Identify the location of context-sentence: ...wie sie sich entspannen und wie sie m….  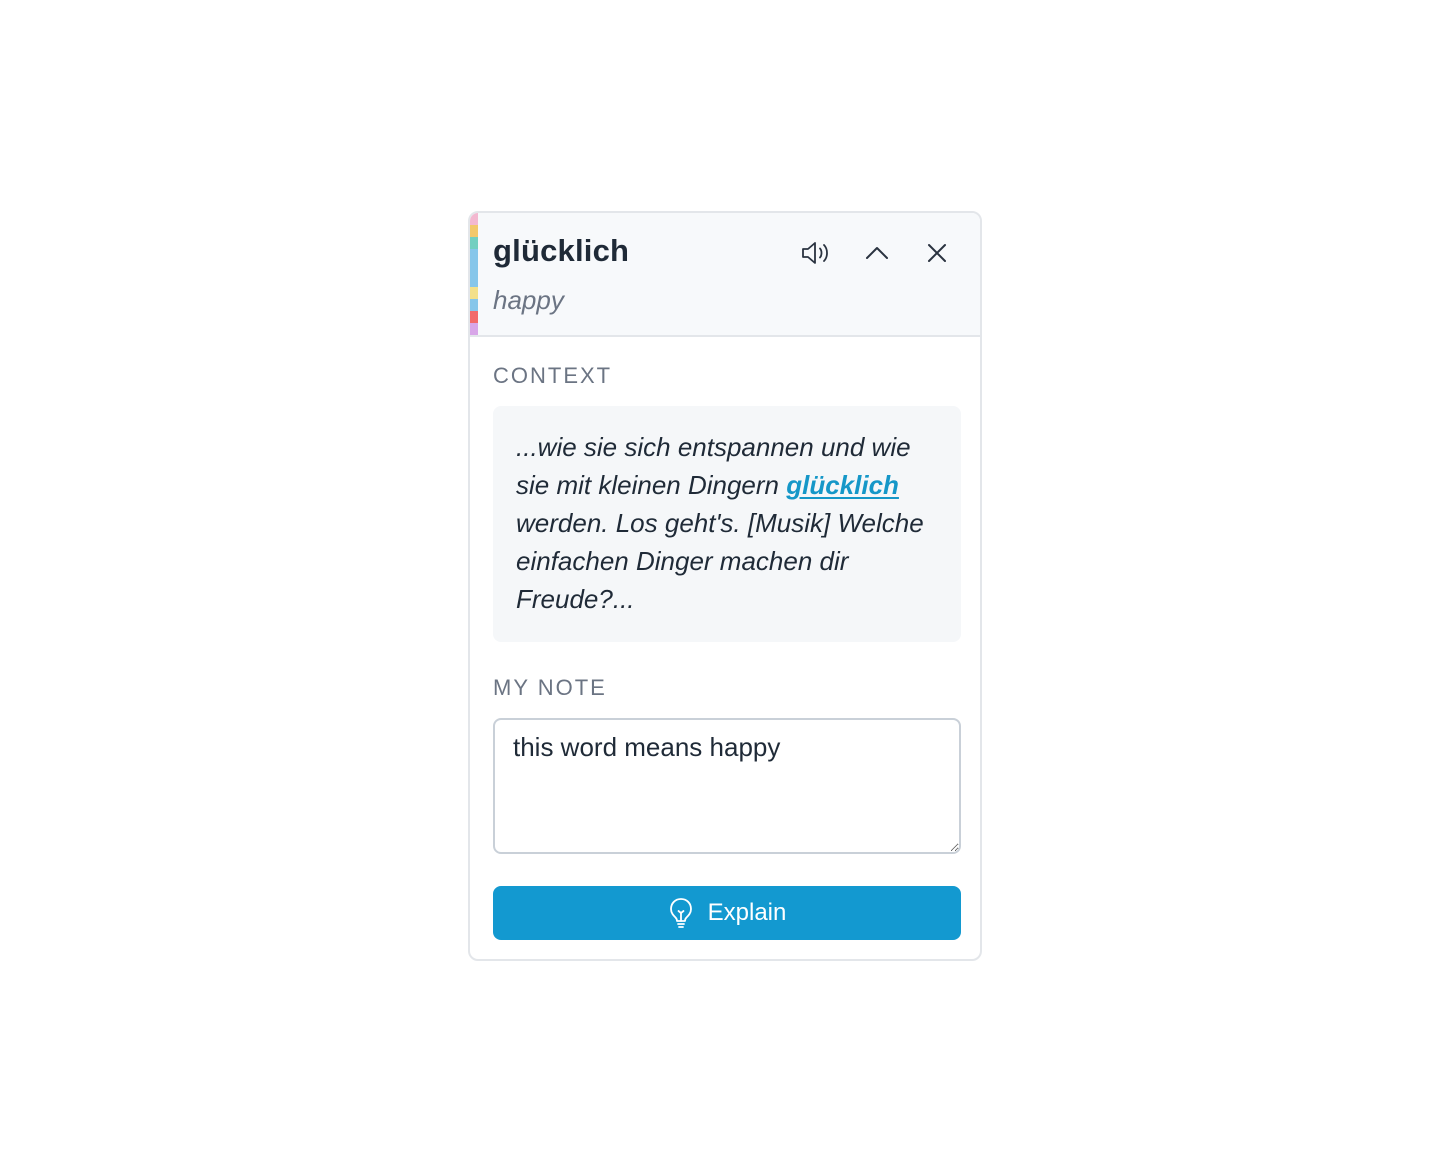
(728, 523).